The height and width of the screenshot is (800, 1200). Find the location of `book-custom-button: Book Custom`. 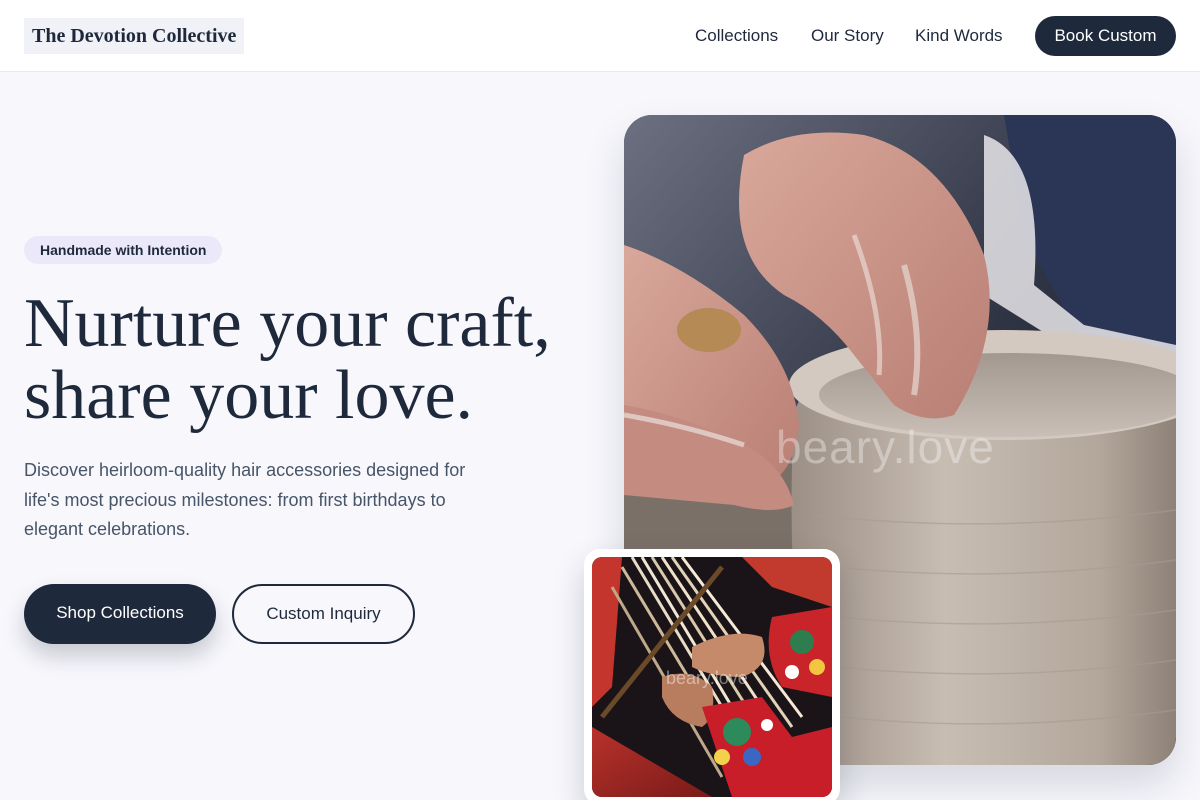

book-custom-button: Book Custom is located at coordinates (1105, 36).